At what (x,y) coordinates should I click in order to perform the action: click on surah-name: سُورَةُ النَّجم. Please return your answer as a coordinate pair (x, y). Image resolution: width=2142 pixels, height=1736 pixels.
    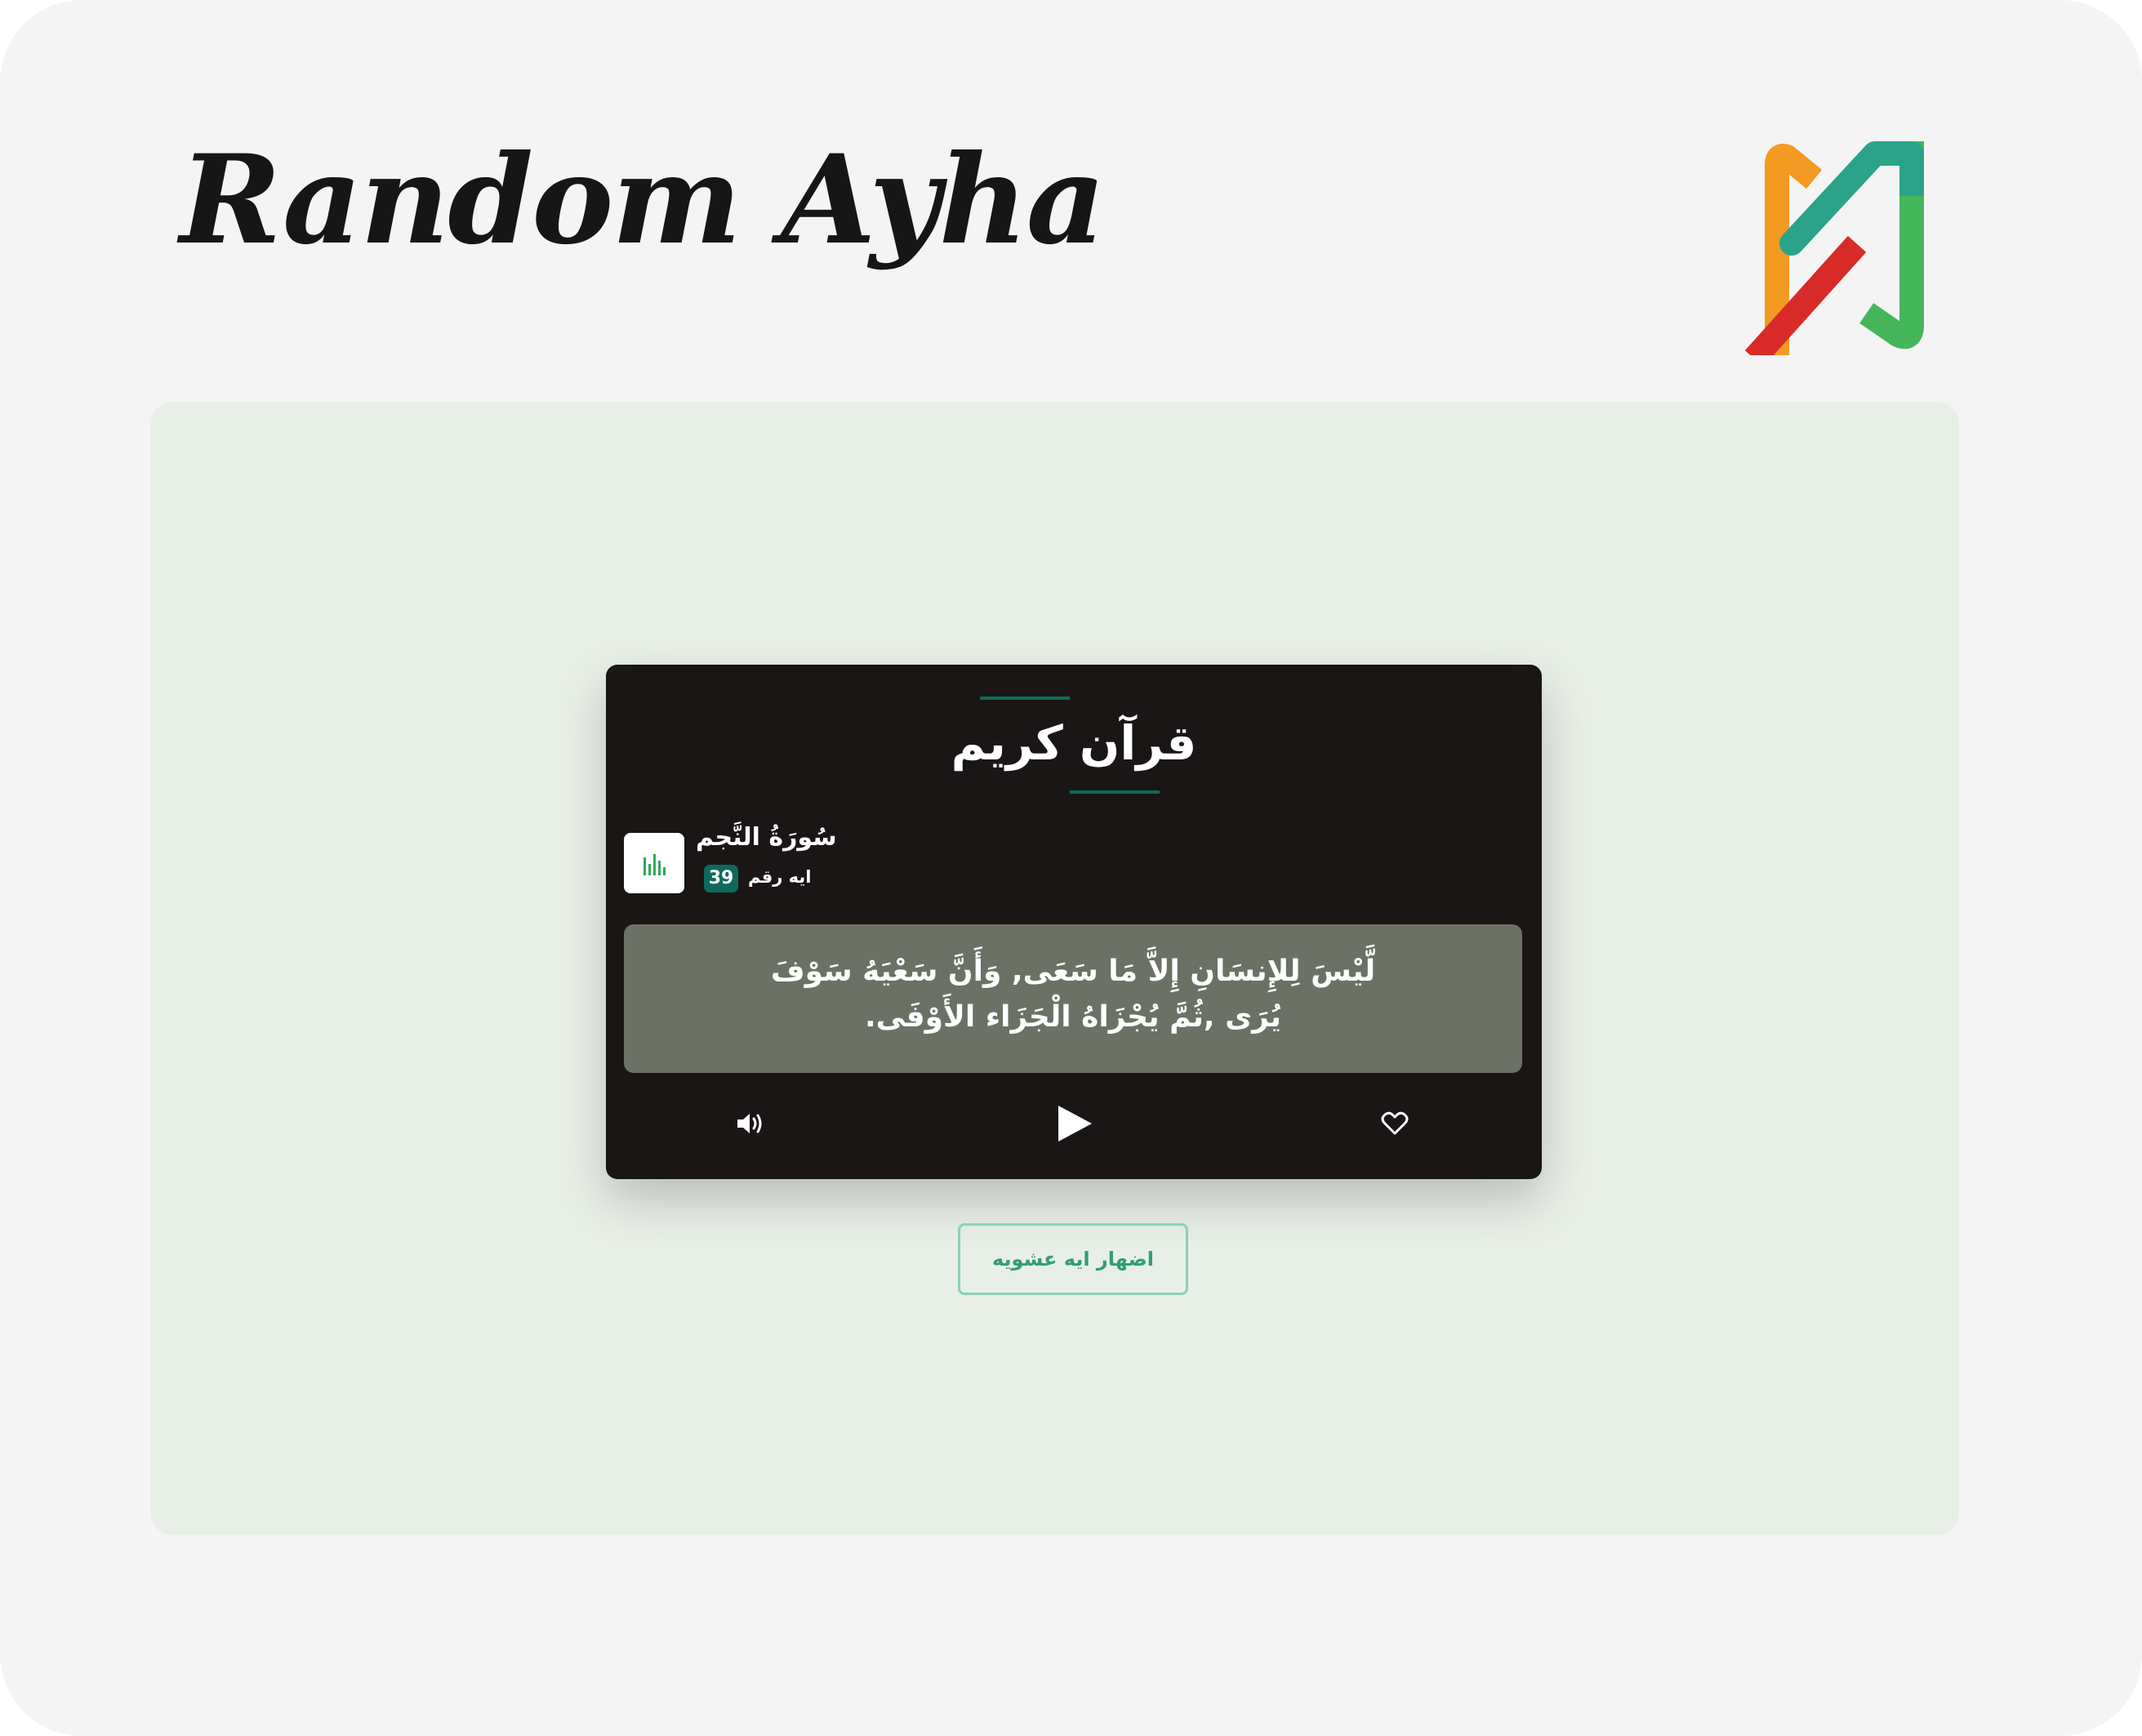
    Looking at the image, I should click on (767, 838).